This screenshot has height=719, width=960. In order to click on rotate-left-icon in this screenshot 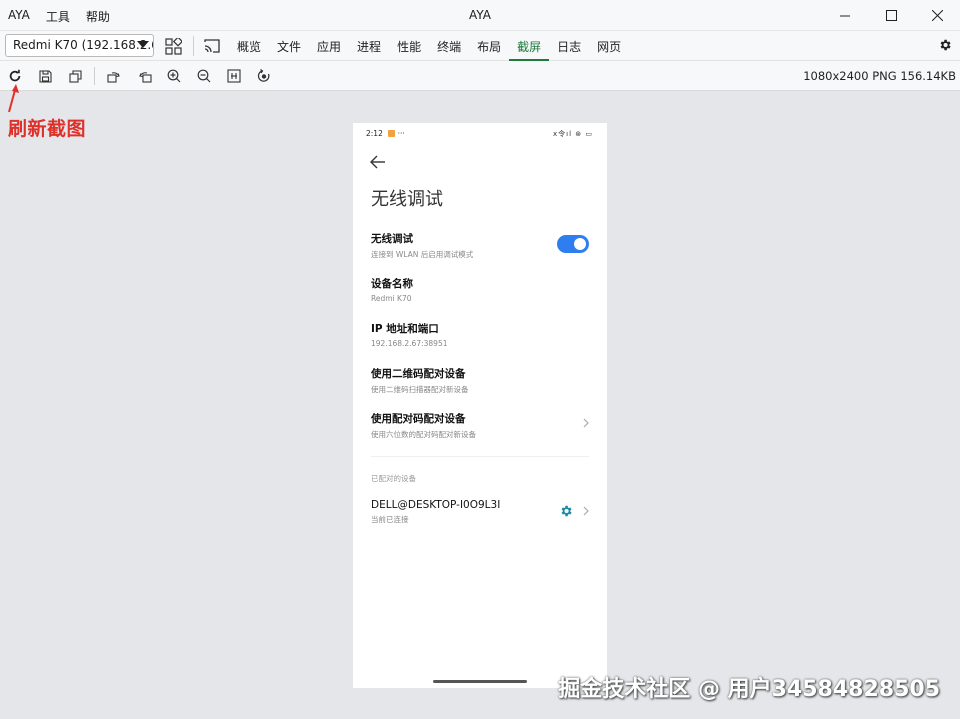, I will do `click(113, 77)`.